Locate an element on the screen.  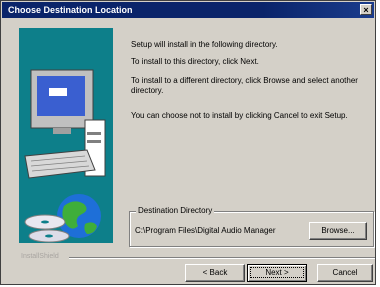
back-button-label: < Back is located at coordinates (215, 272).